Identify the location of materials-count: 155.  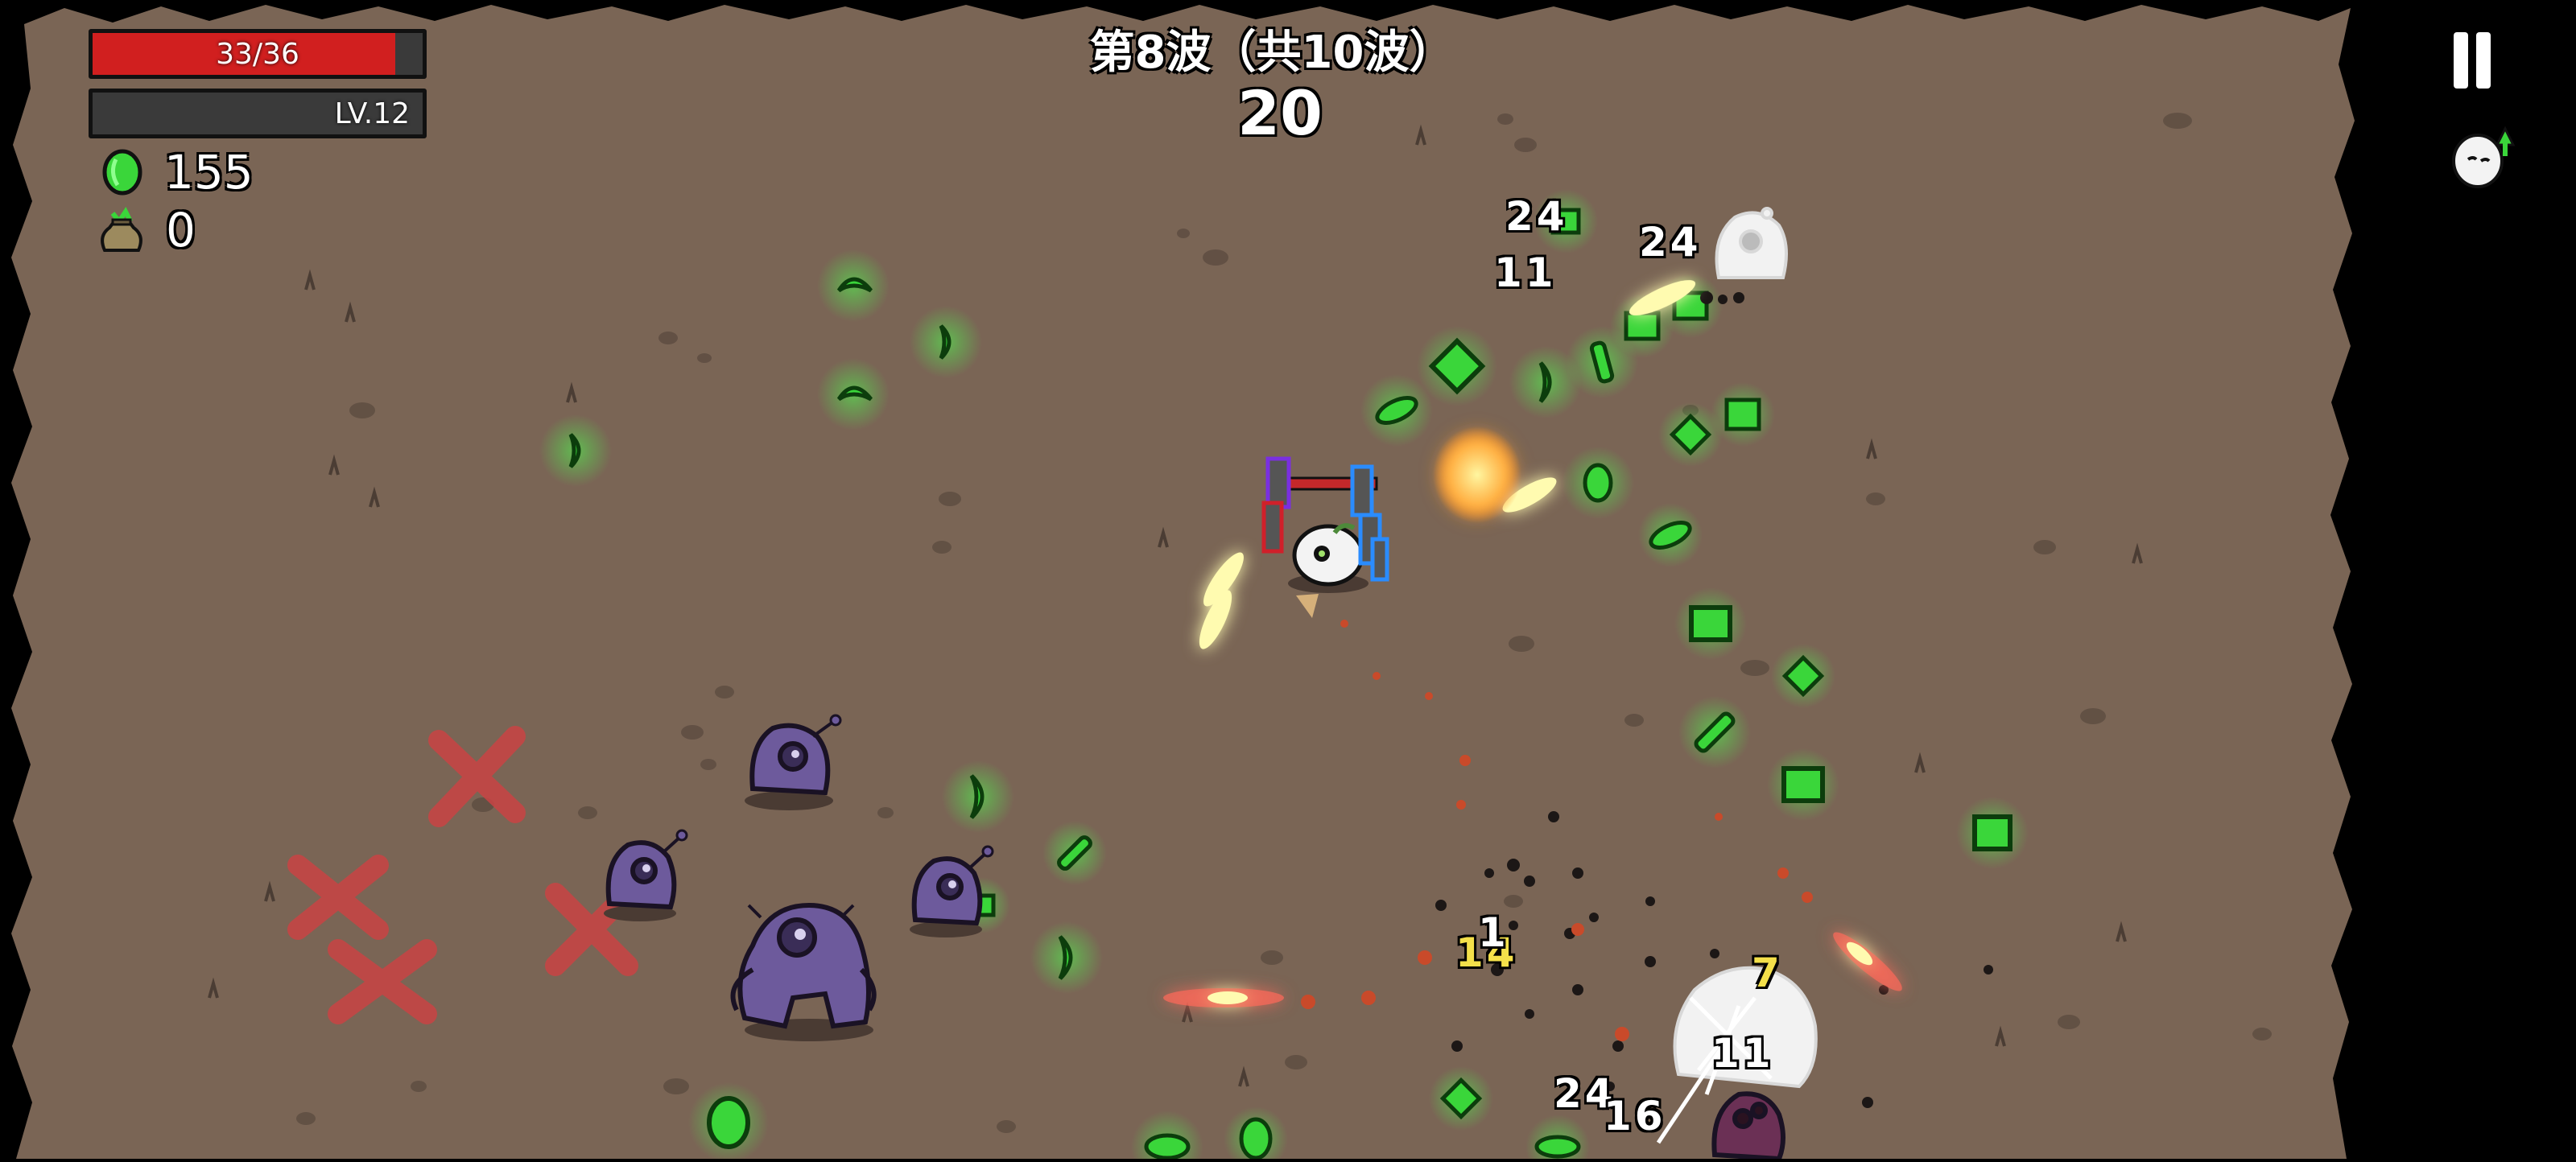
(209, 172).